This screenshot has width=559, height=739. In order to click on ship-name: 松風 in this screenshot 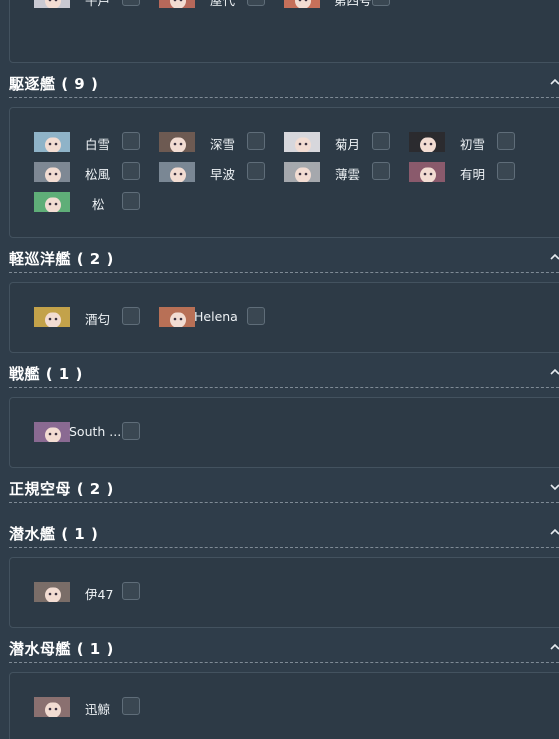, I will do `click(98, 174)`.